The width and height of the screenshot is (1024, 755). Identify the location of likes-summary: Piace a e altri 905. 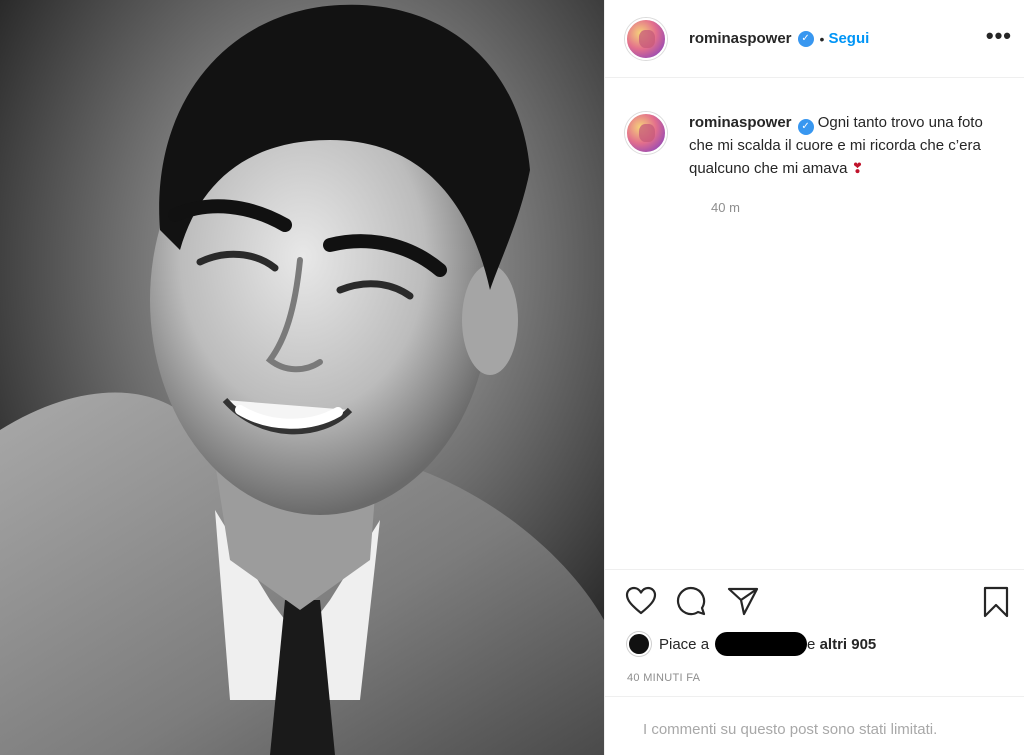
(751, 644).